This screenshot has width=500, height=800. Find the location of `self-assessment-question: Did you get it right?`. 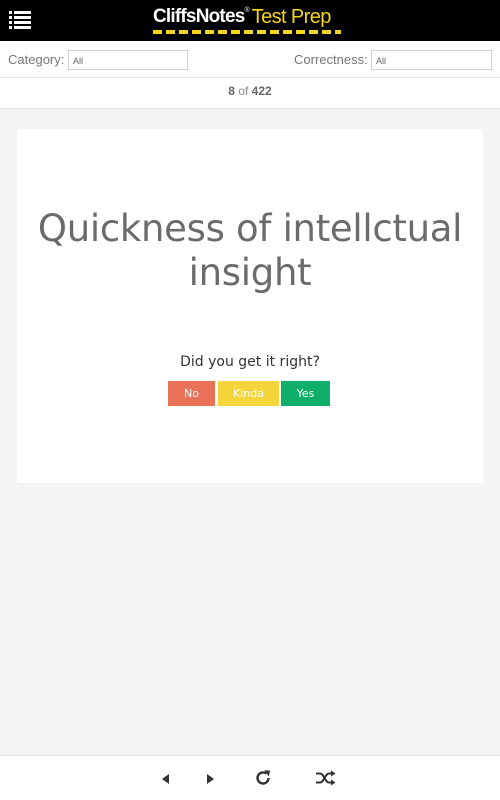

self-assessment-question: Did you get it right? is located at coordinates (250, 362).